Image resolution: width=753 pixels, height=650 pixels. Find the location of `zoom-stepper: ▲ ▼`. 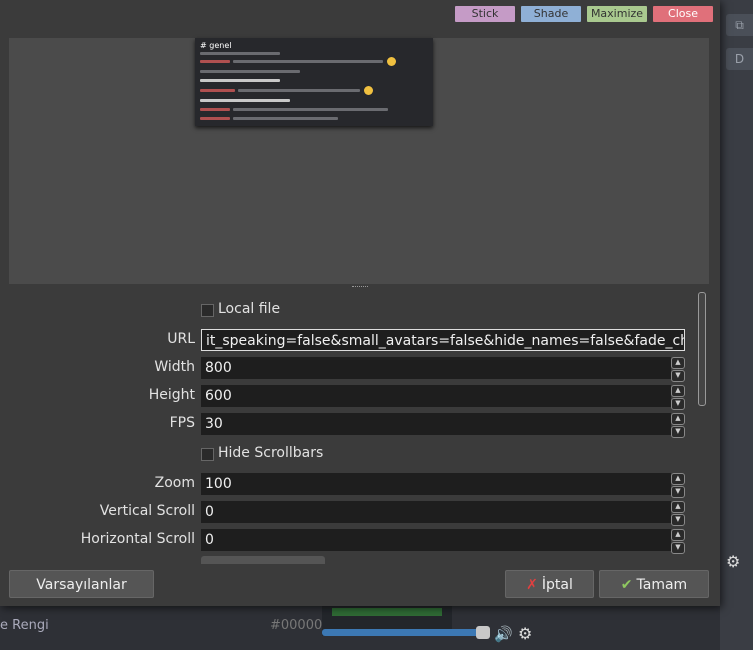

zoom-stepper: ▲ ▼ is located at coordinates (678, 485).